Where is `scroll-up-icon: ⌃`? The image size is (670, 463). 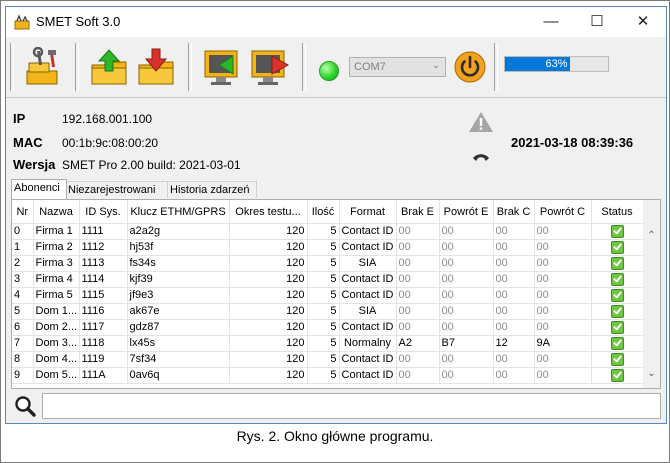 scroll-up-icon: ⌃ is located at coordinates (651, 235).